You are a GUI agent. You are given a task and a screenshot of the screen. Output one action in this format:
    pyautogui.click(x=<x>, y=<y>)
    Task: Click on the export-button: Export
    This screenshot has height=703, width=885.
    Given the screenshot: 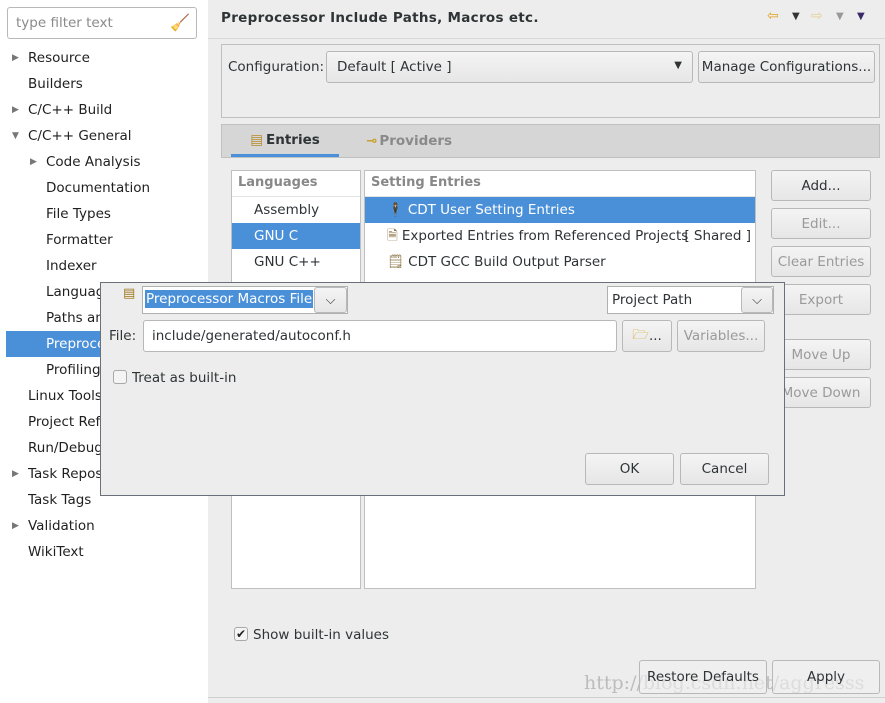 What is the action you would take?
    pyautogui.click(x=821, y=299)
    